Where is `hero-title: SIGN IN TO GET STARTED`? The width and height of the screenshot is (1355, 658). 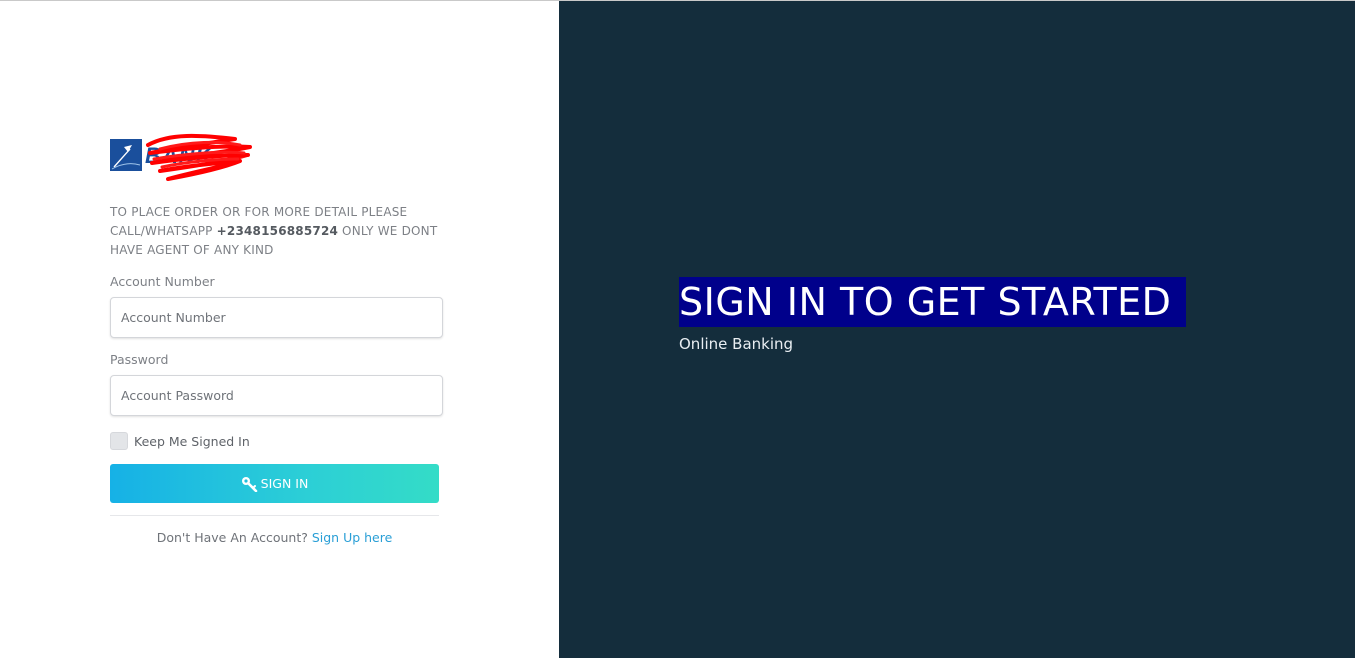 hero-title: SIGN IN TO GET STARTED is located at coordinates (933, 302).